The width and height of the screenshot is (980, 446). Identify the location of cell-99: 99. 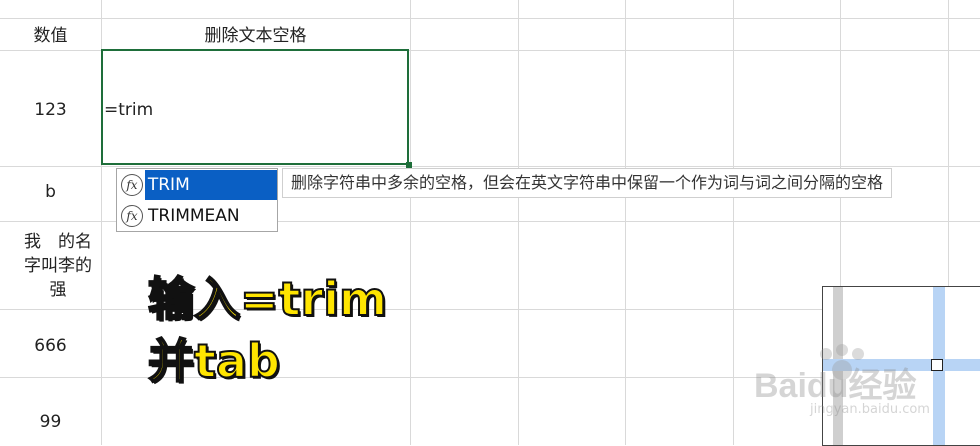
(50, 422).